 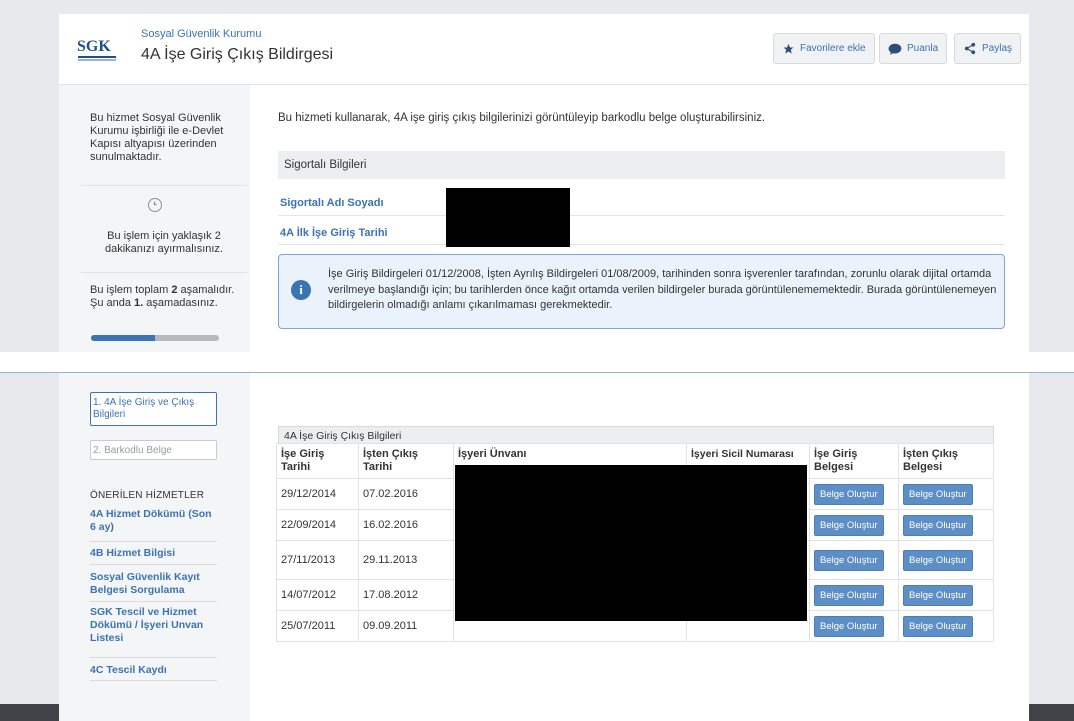 What do you see at coordinates (334, 233) in the screenshot?
I see `field-start-date-label: 4A İlk İşe Giriş Tarihi` at bounding box center [334, 233].